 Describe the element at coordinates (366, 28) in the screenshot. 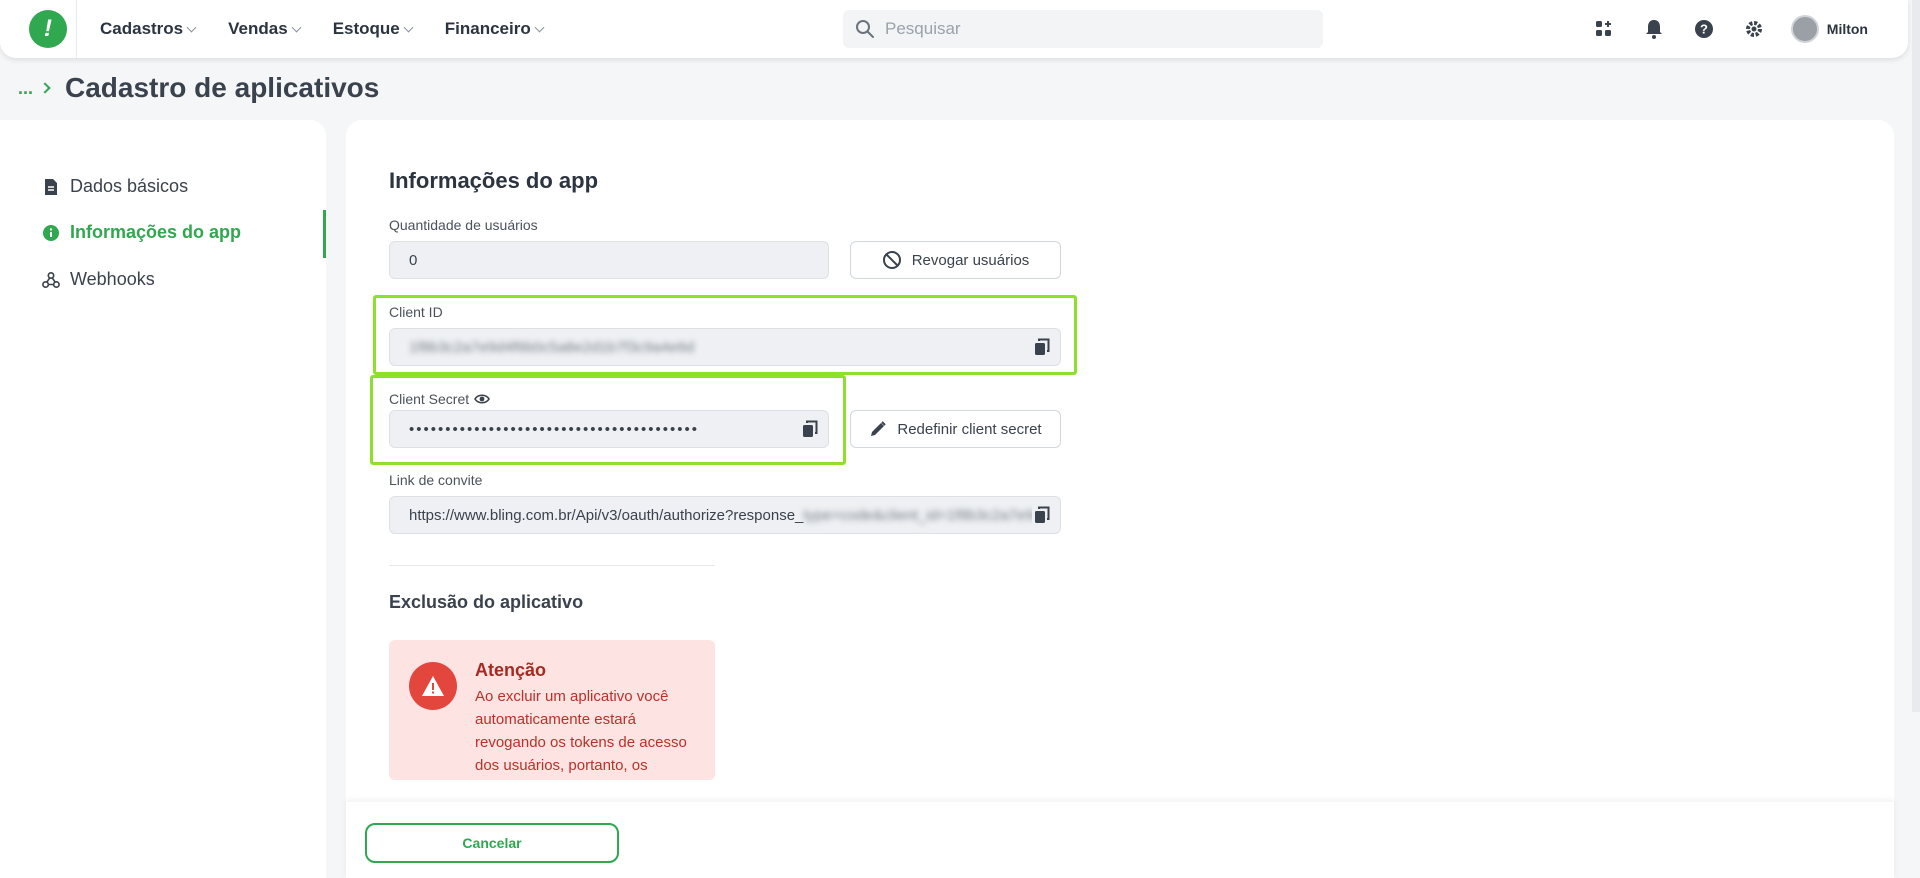

I see `nav-label: Estoque` at that location.